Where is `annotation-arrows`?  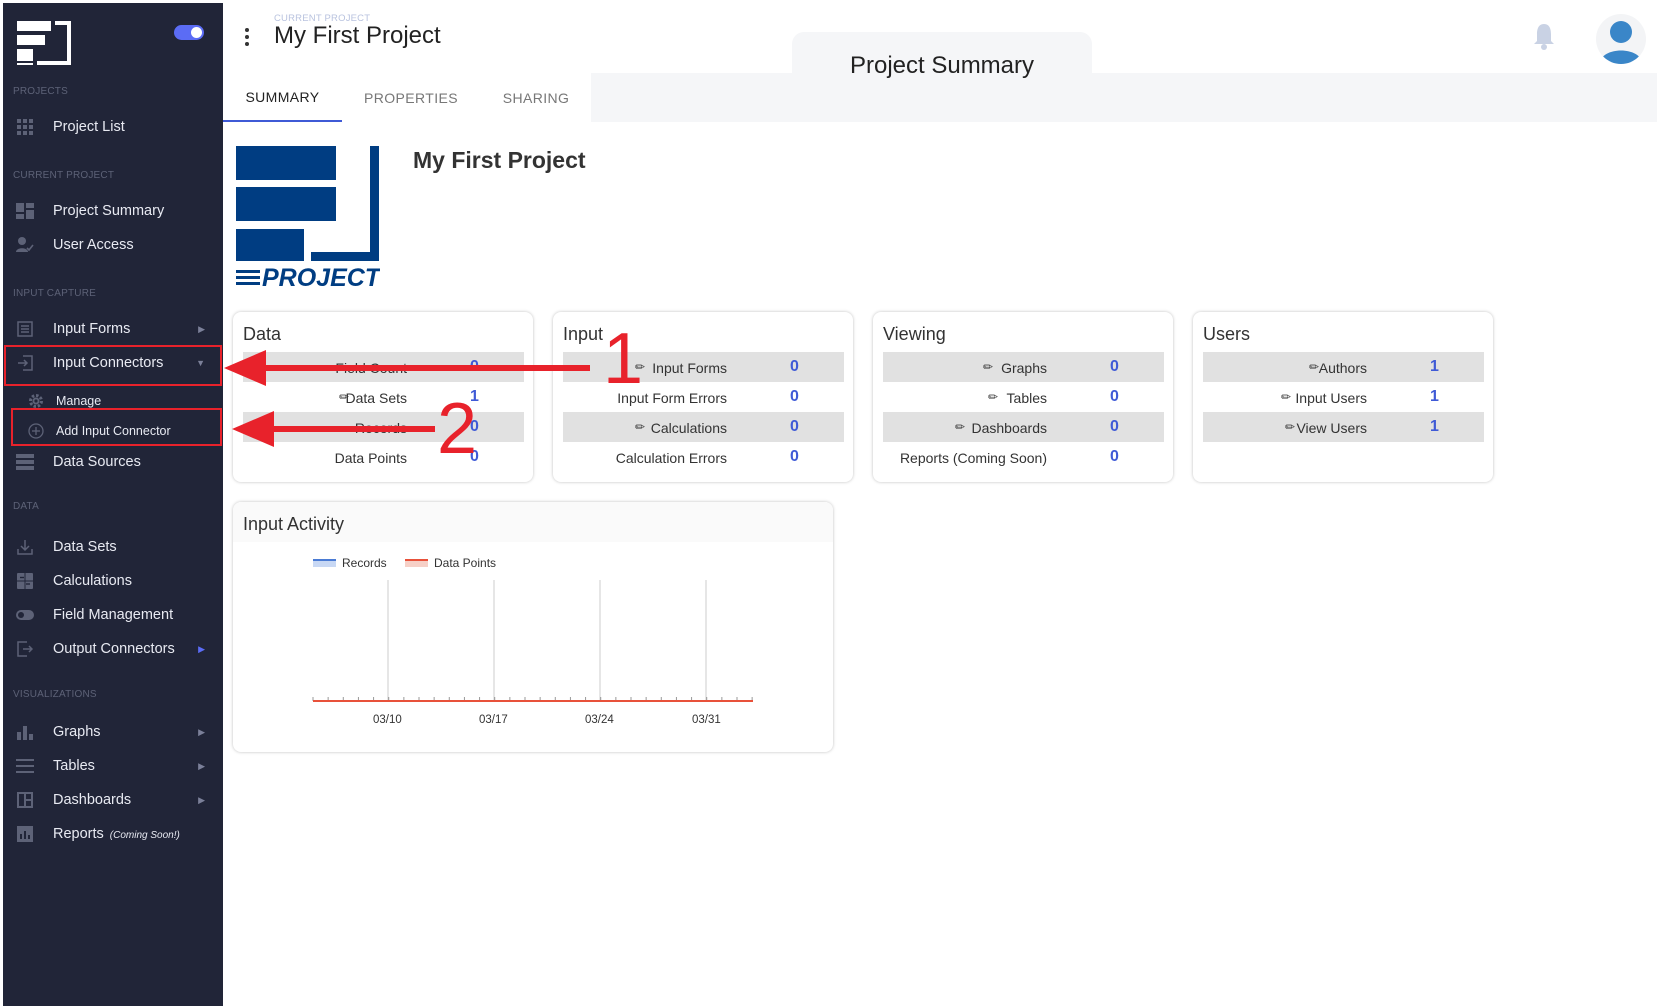
annotation-arrows is located at coordinates (407, 398).